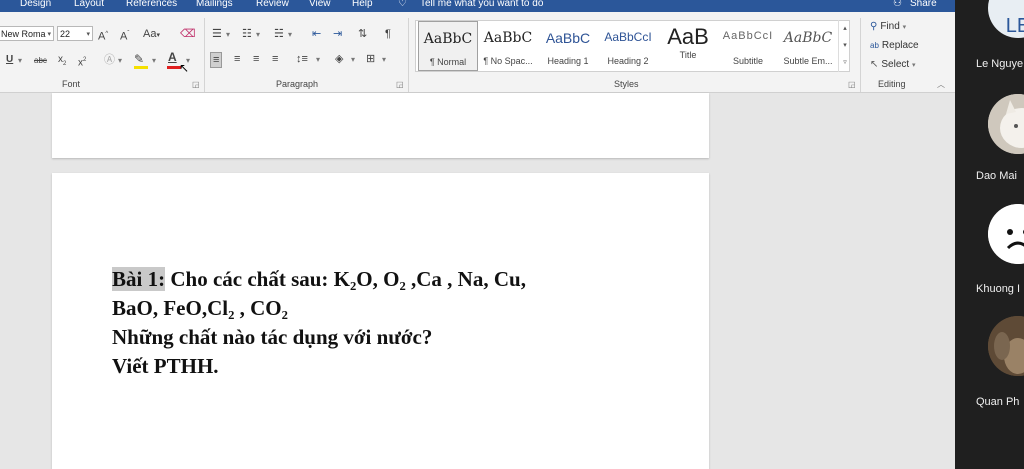  I want to click on exercise-label: Bài 1:, so click(139, 279).